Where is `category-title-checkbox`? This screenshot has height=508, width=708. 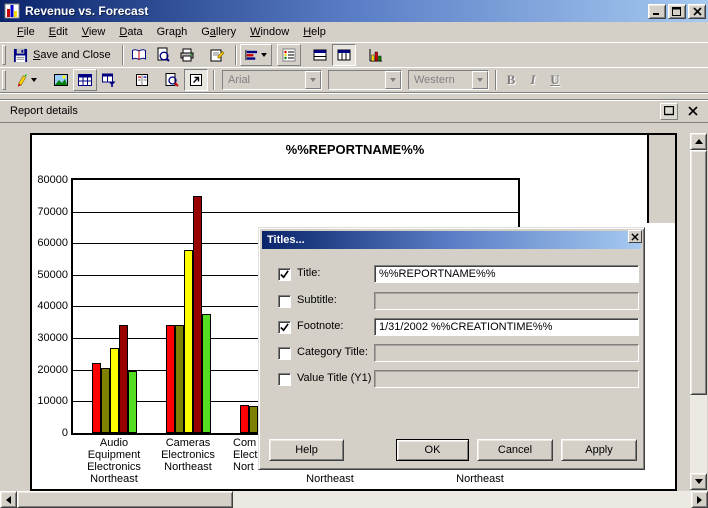 category-title-checkbox is located at coordinates (284, 353).